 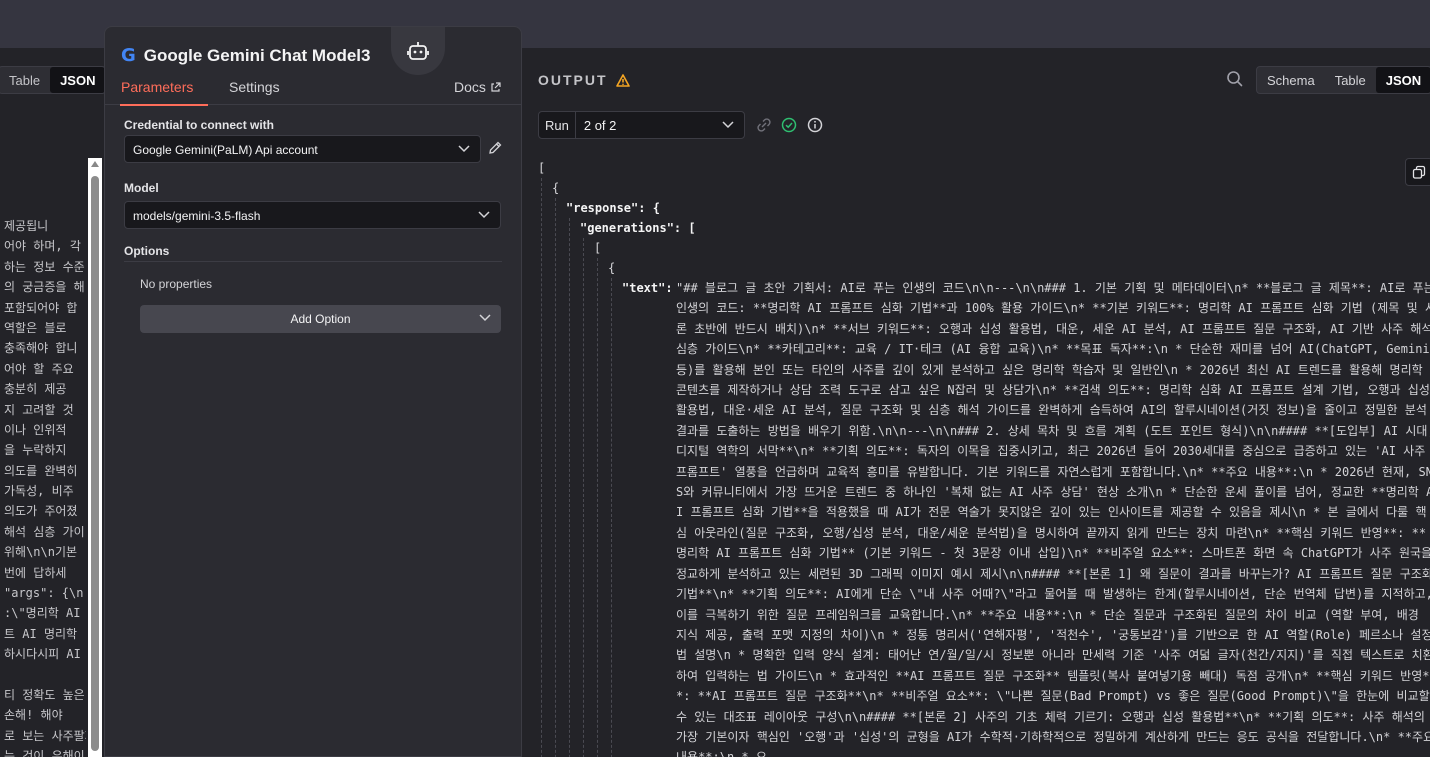 I want to click on info-icon, so click(x=815, y=125).